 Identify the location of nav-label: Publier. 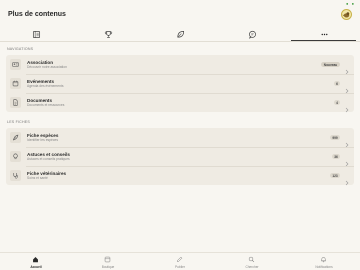
(180, 267).